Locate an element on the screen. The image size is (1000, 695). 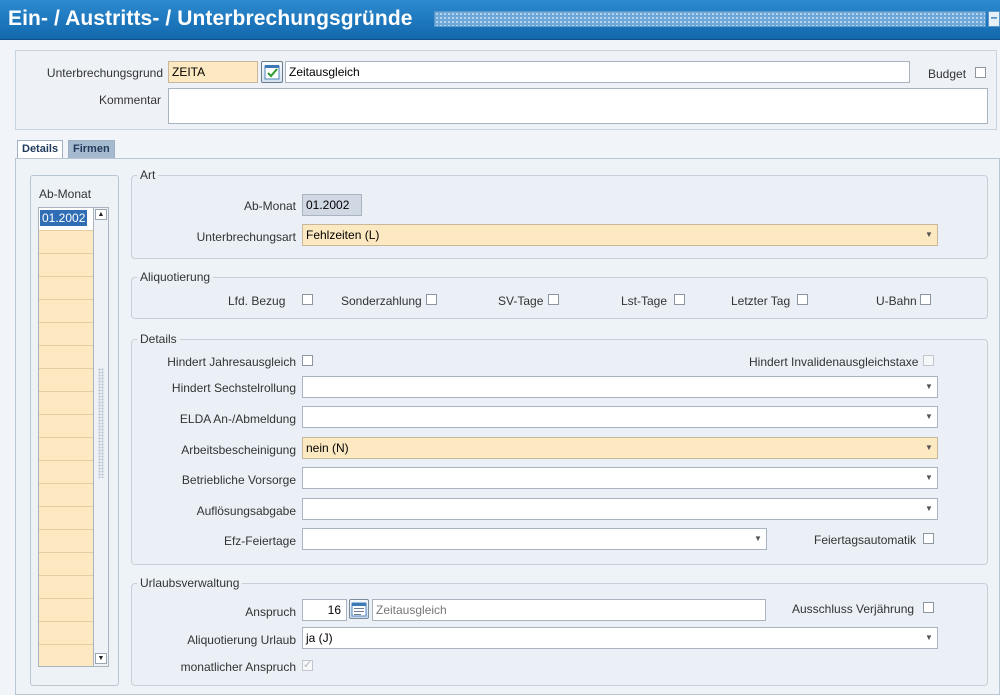
scroll-down-icon: ▼ is located at coordinates (101, 658).